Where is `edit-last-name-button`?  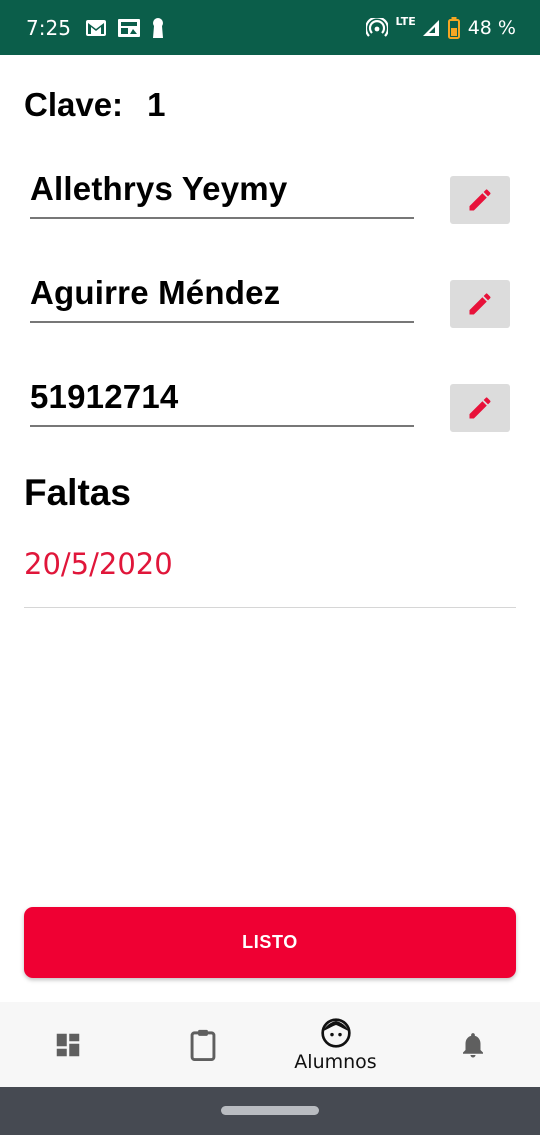
edit-last-name-button is located at coordinates (480, 304).